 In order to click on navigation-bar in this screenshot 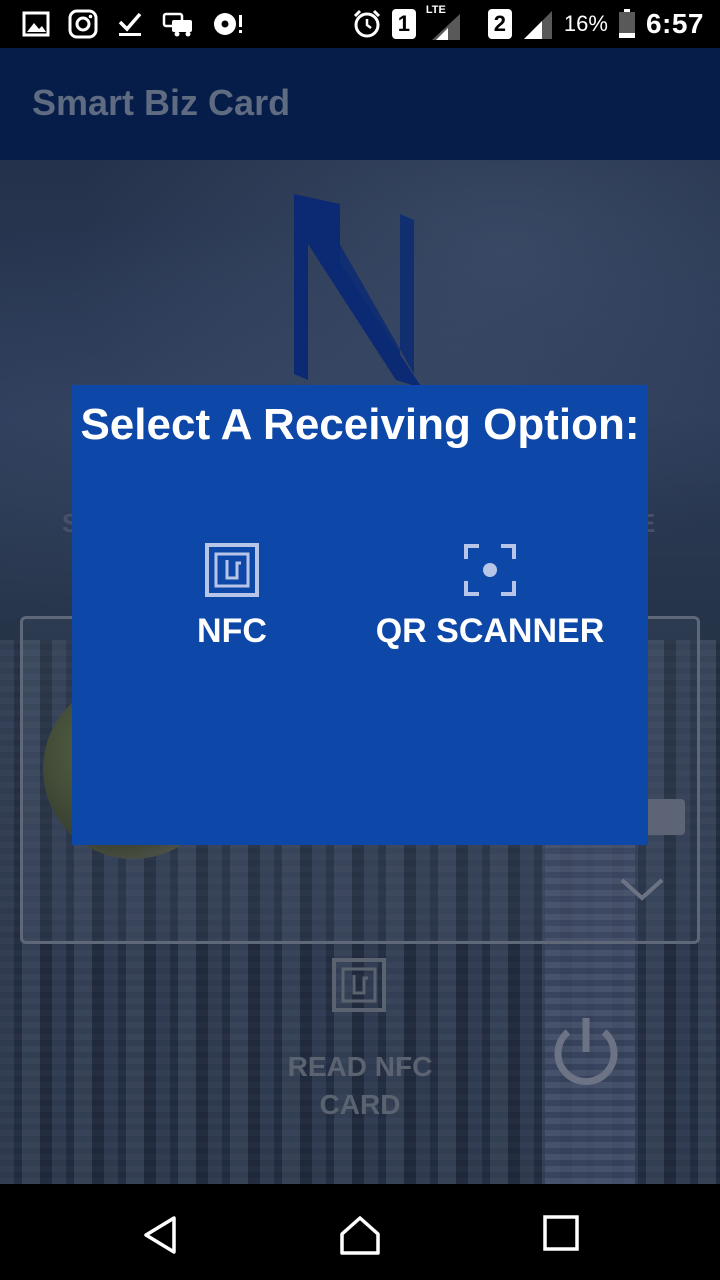, I will do `click(360, 1232)`.